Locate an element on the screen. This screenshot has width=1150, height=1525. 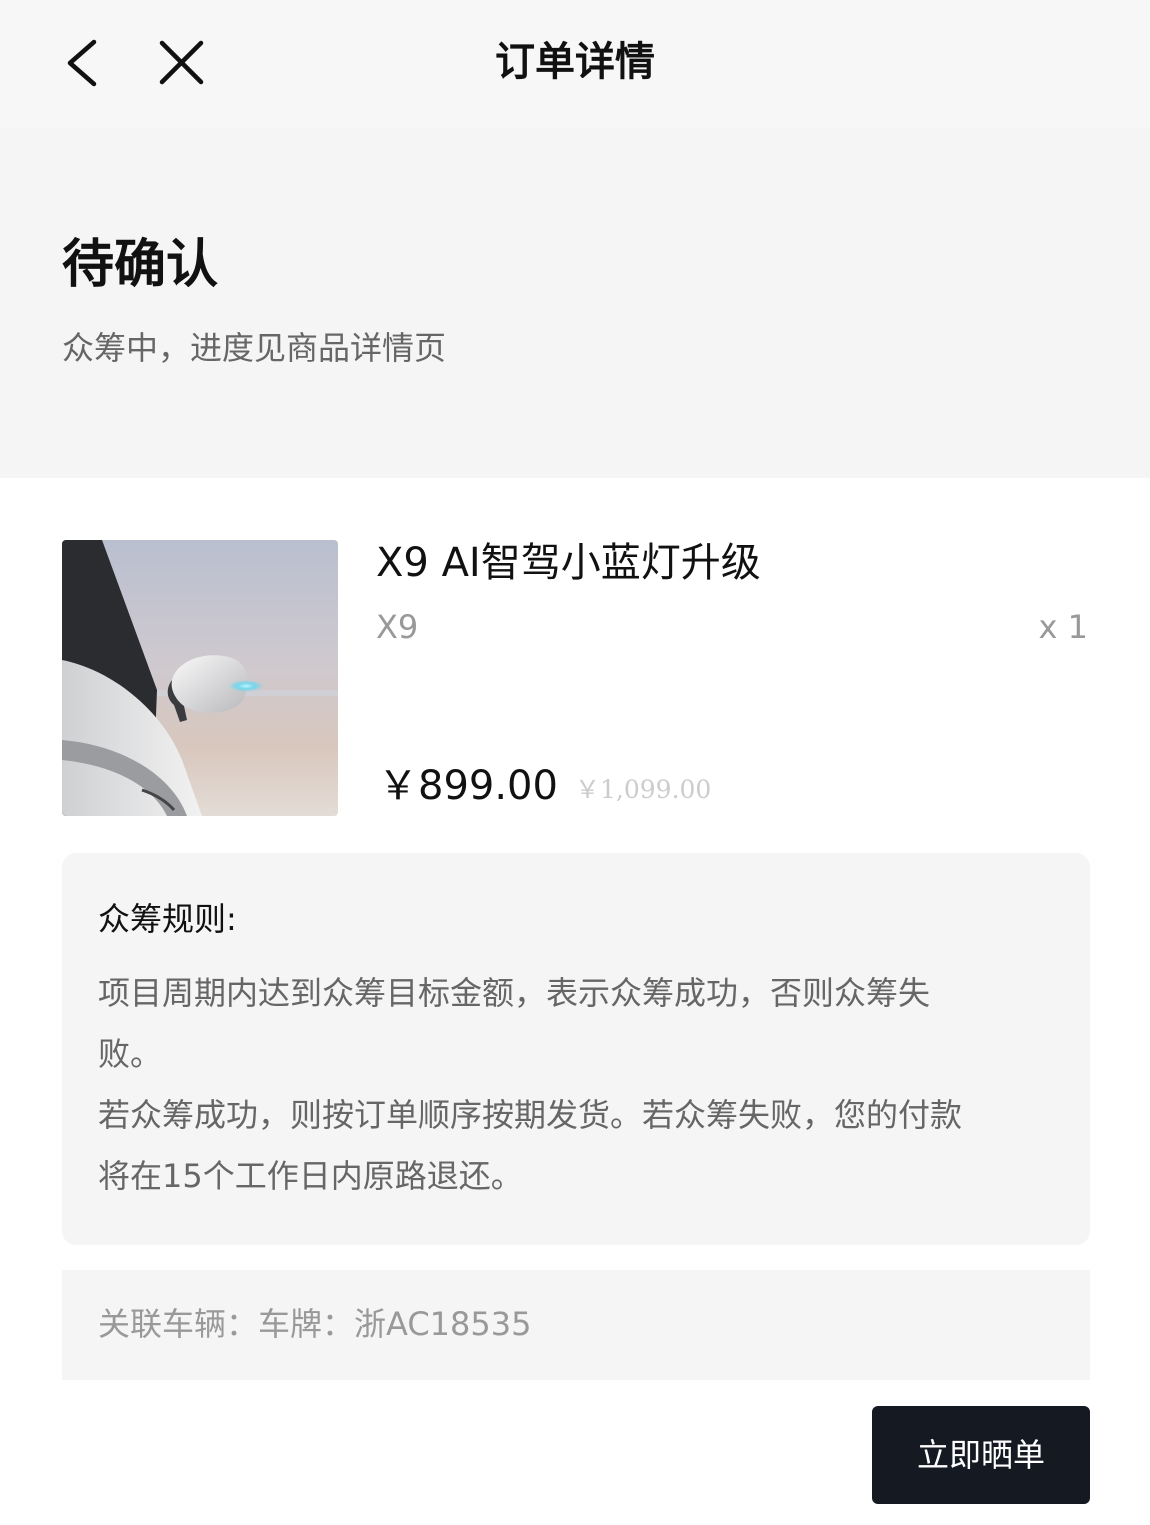
product-price: ￥899.00 is located at coordinates (468, 786).